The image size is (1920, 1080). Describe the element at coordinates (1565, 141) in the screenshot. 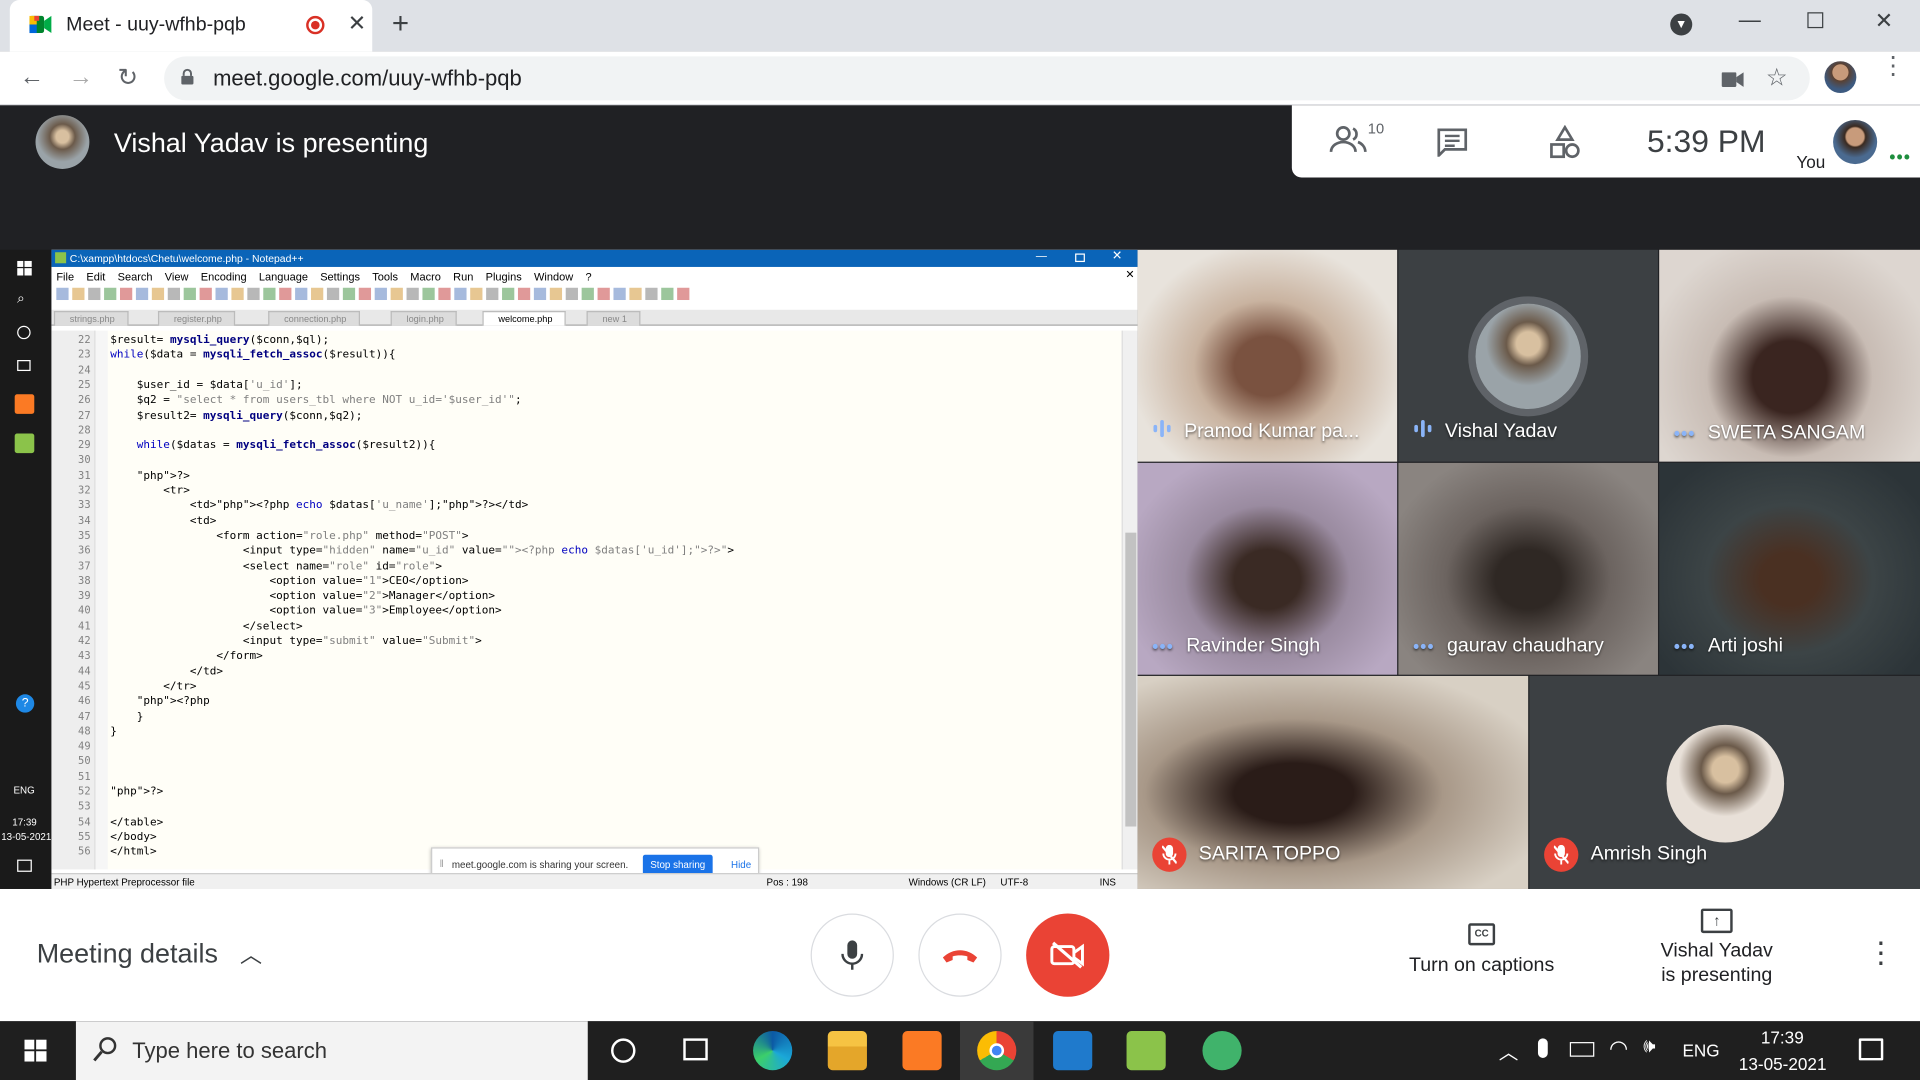

I see `activities-icon` at that location.